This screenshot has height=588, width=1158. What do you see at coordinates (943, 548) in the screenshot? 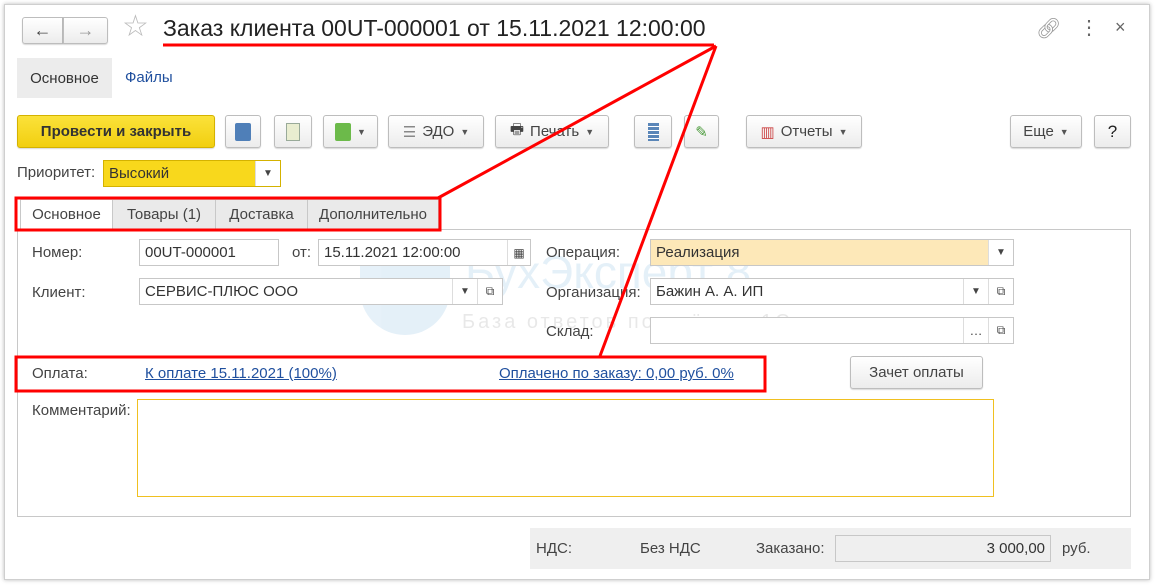
I see `ordered-total: 3 000,00` at bounding box center [943, 548].